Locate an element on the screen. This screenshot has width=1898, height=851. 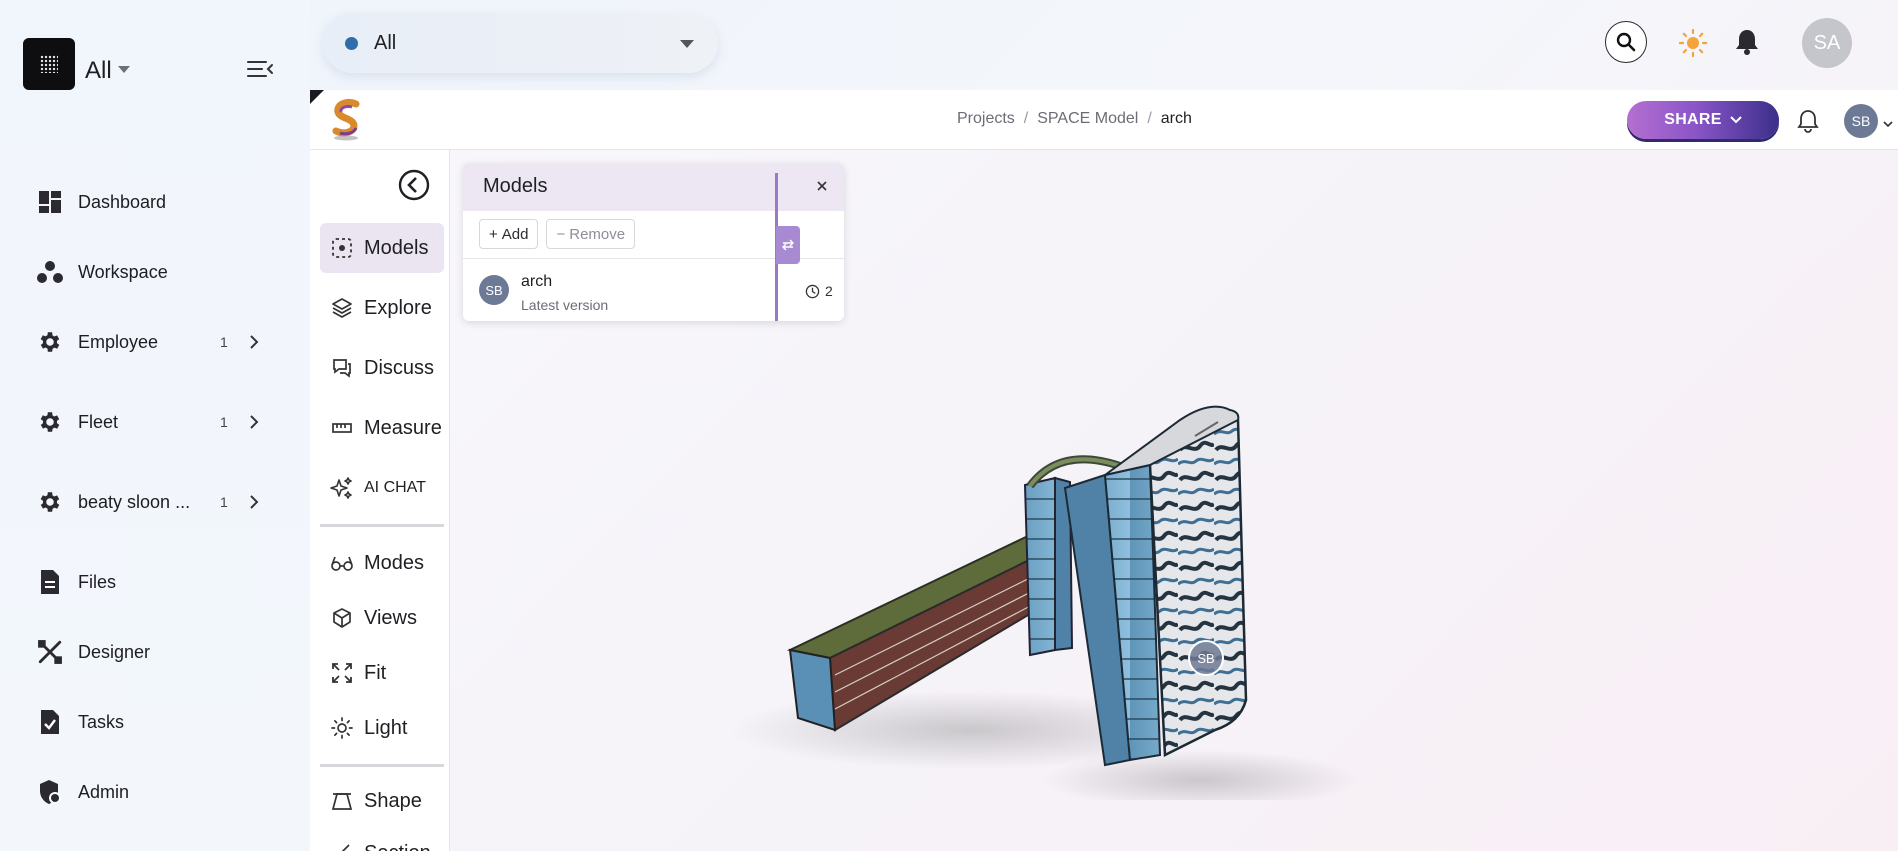
tool-fit: Fit is located at coordinates (382, 673).